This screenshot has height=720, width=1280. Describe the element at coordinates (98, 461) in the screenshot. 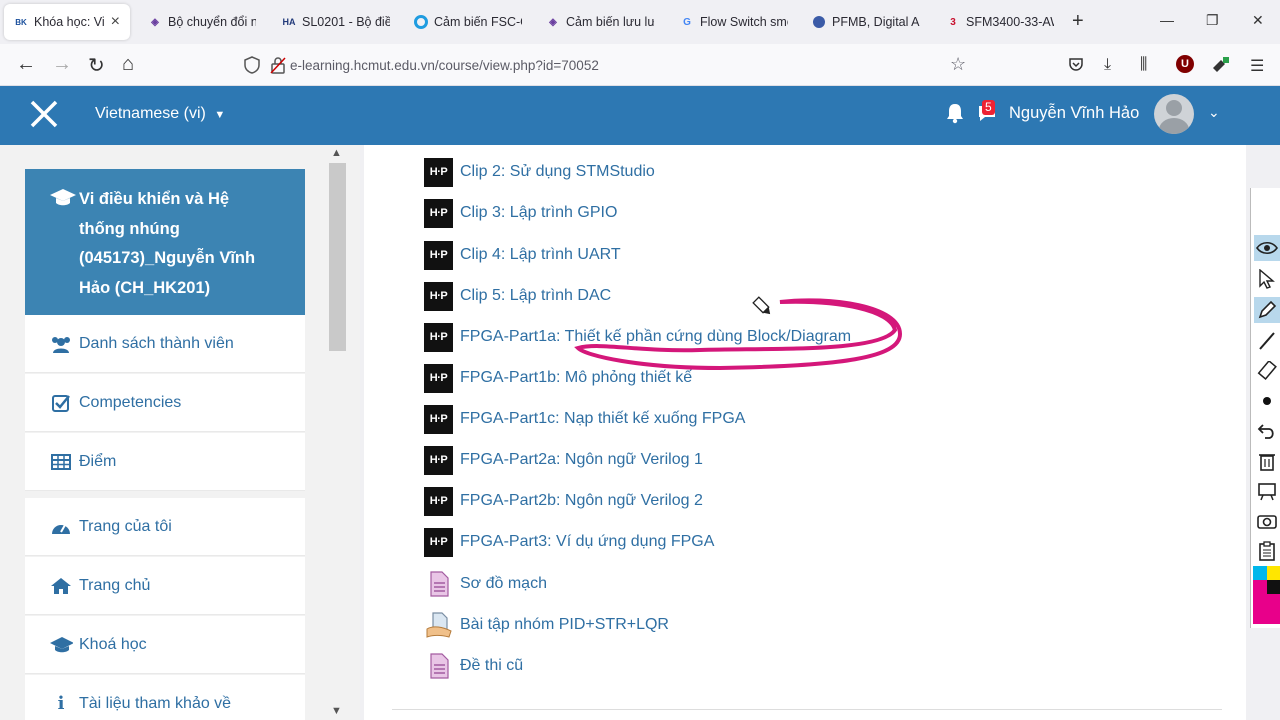

I see `sidebar-item-label: Điểm` at that location.